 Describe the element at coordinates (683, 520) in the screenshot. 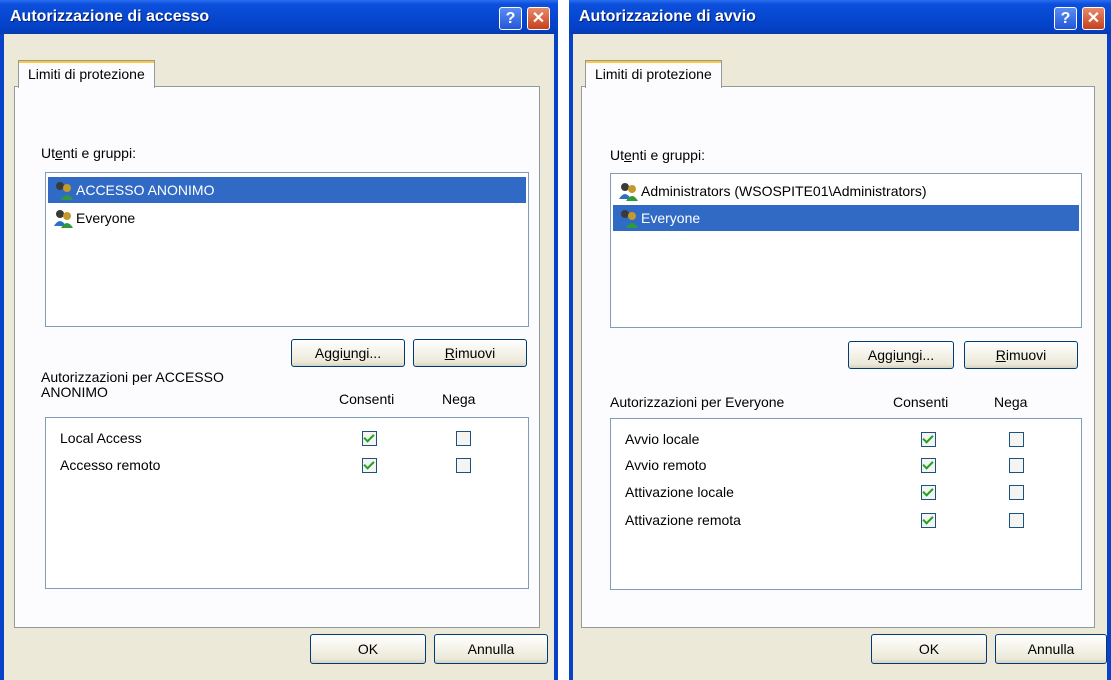

I see `permission-label: Attivazione remota` at that location.